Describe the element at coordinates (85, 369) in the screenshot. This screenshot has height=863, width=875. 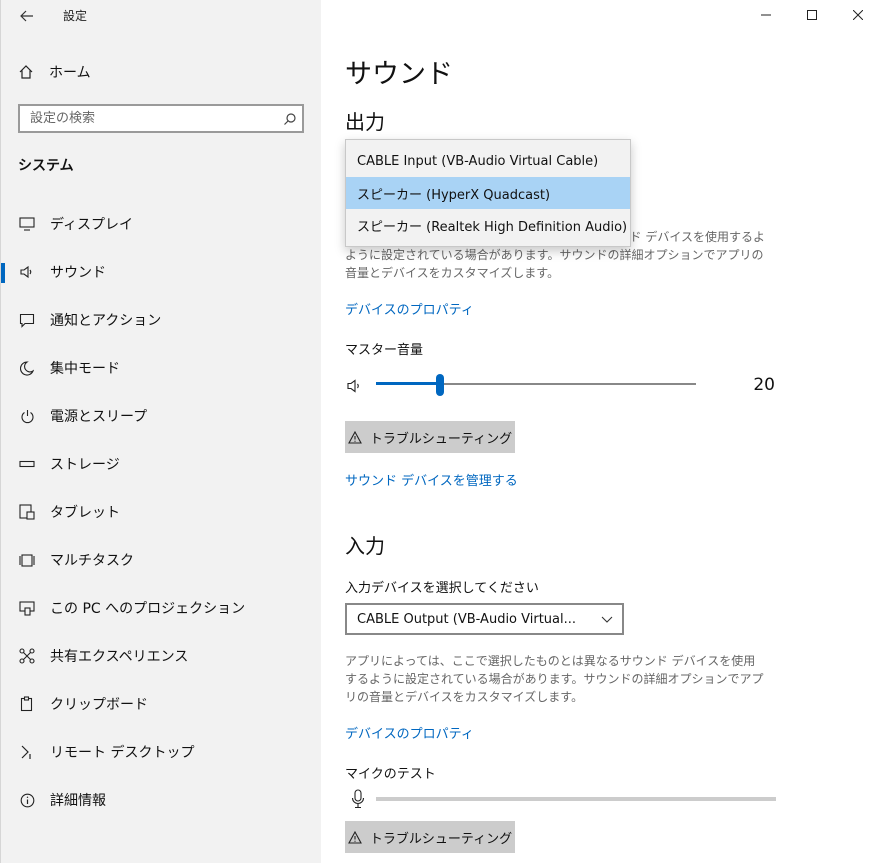
I see `sidebar-item-label: 集中モード` at that location.